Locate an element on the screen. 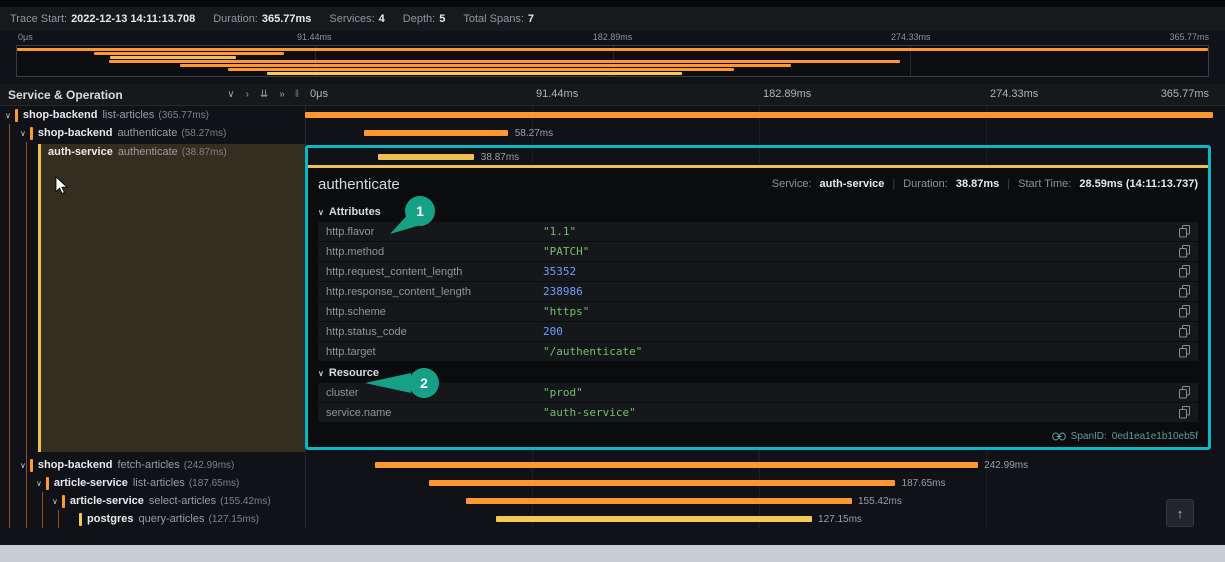 This screenshot has width=1225, height=562. selected-span-tree-area: auth-service authenticate (38.87ms) is located at coordinates (152, 299).